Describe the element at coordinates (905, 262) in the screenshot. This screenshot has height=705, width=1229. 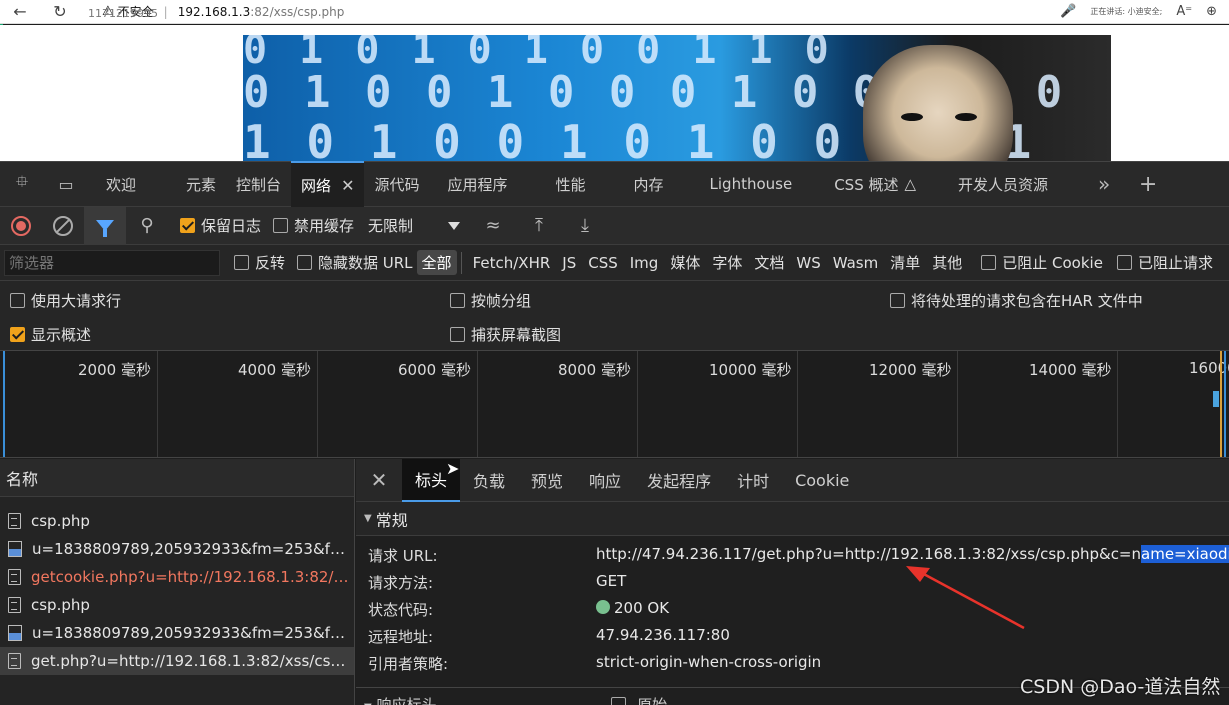
I see `type-filter-manifest: 清单` at that location.